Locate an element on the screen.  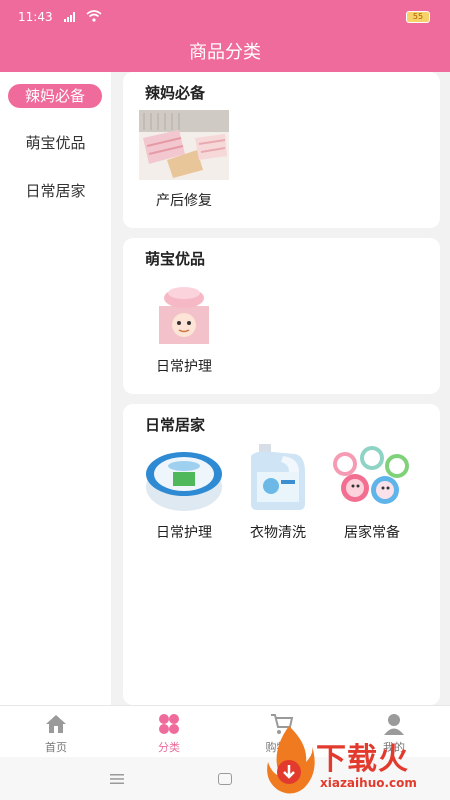
item-label: 衣物清洗 is located at coordinates (278, 533).